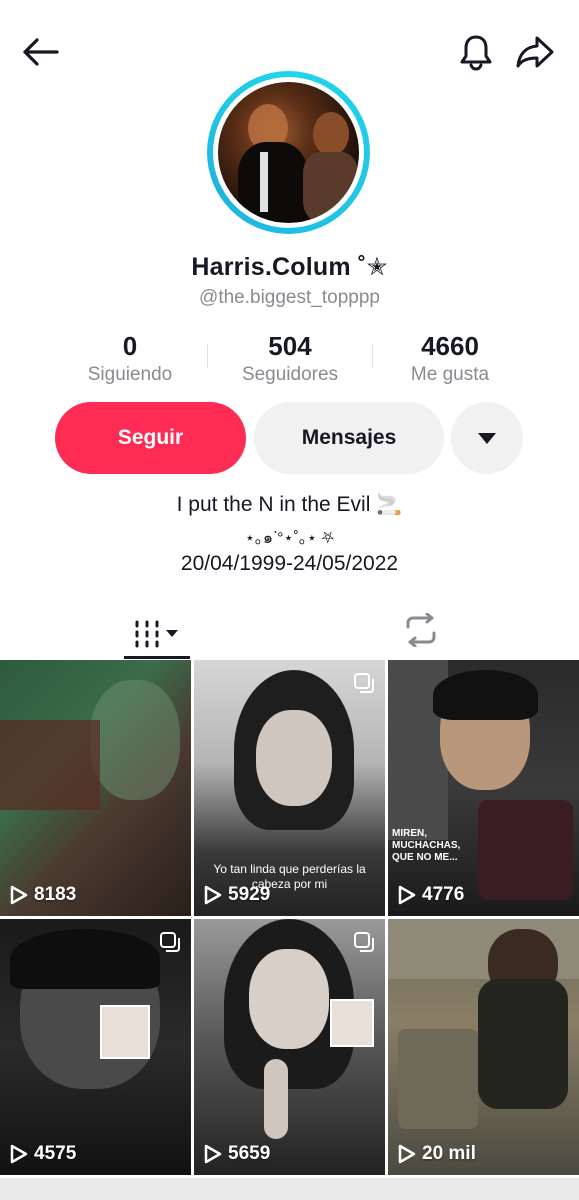 This screenshot has width=579, height=1200. What do you see at coordinates (289, 563) in the screenshot?
I see `bio-line: 20/04/1999-24/05/2022` at bounding box center [289, 563].